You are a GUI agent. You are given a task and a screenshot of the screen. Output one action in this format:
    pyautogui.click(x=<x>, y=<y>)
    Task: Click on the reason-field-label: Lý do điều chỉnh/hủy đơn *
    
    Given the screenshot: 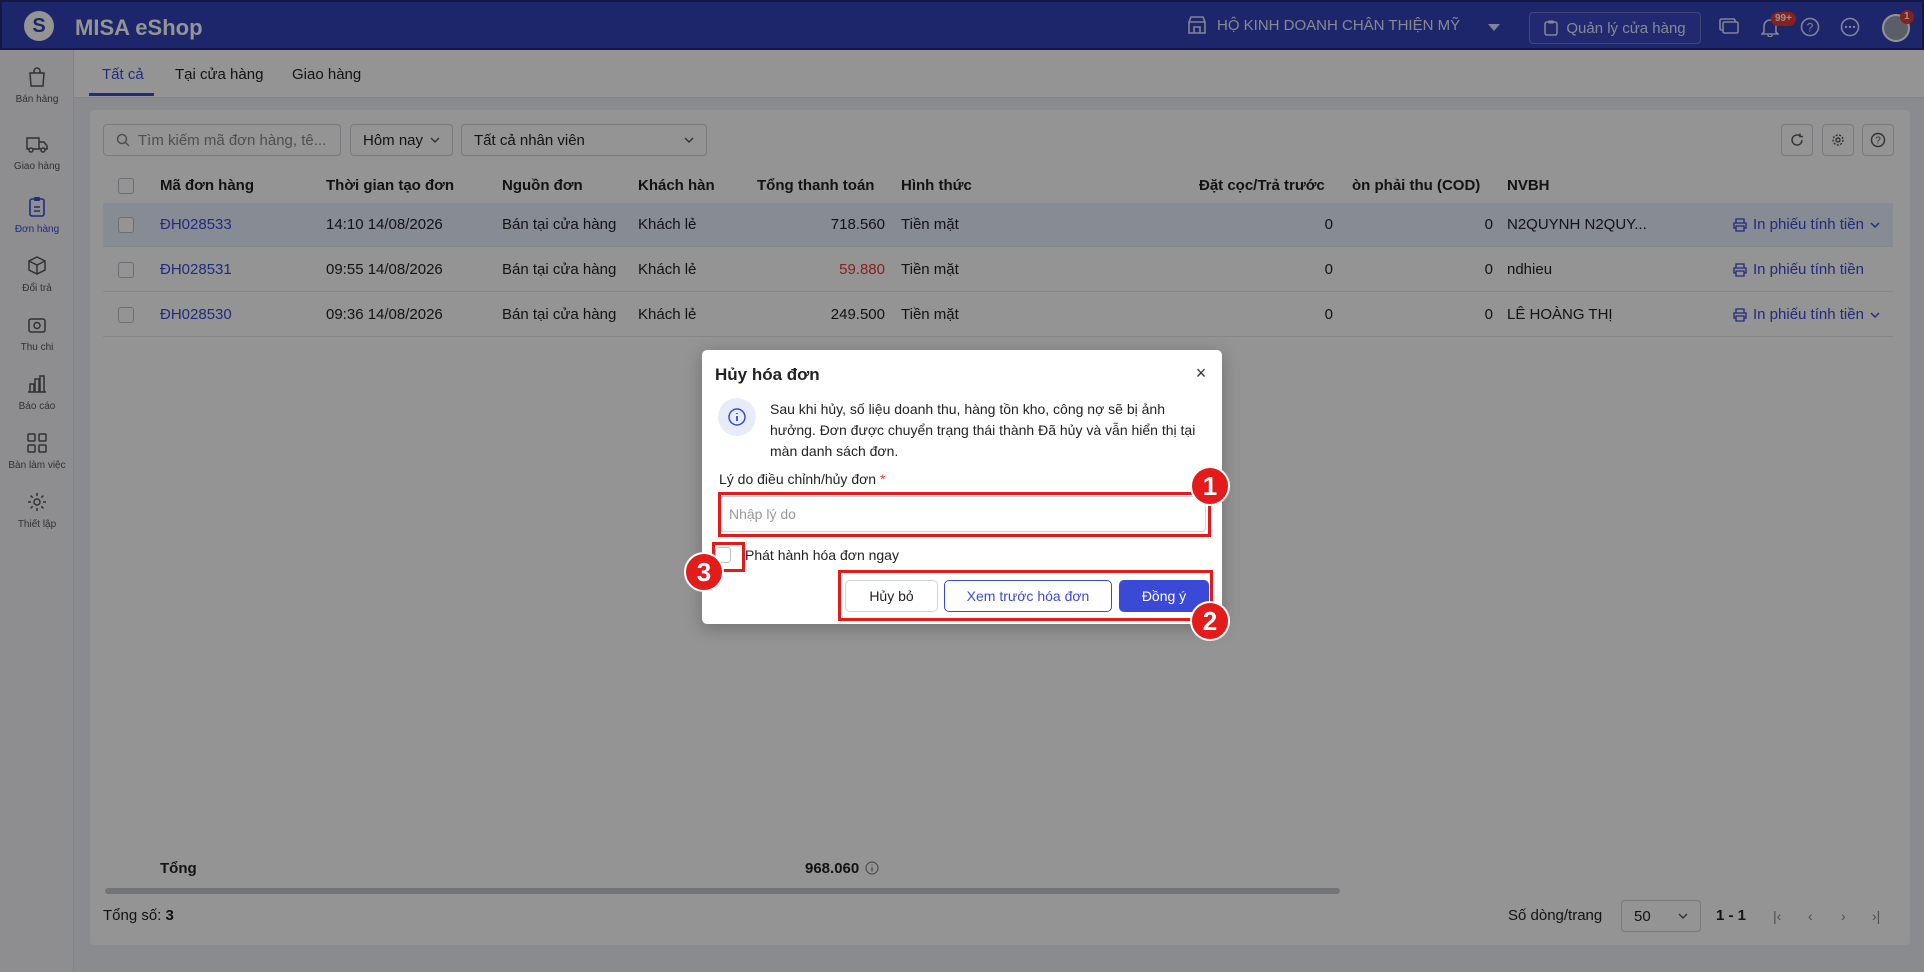 What is the action you would take?
    pyautogui.click(x=802, y=479)
    